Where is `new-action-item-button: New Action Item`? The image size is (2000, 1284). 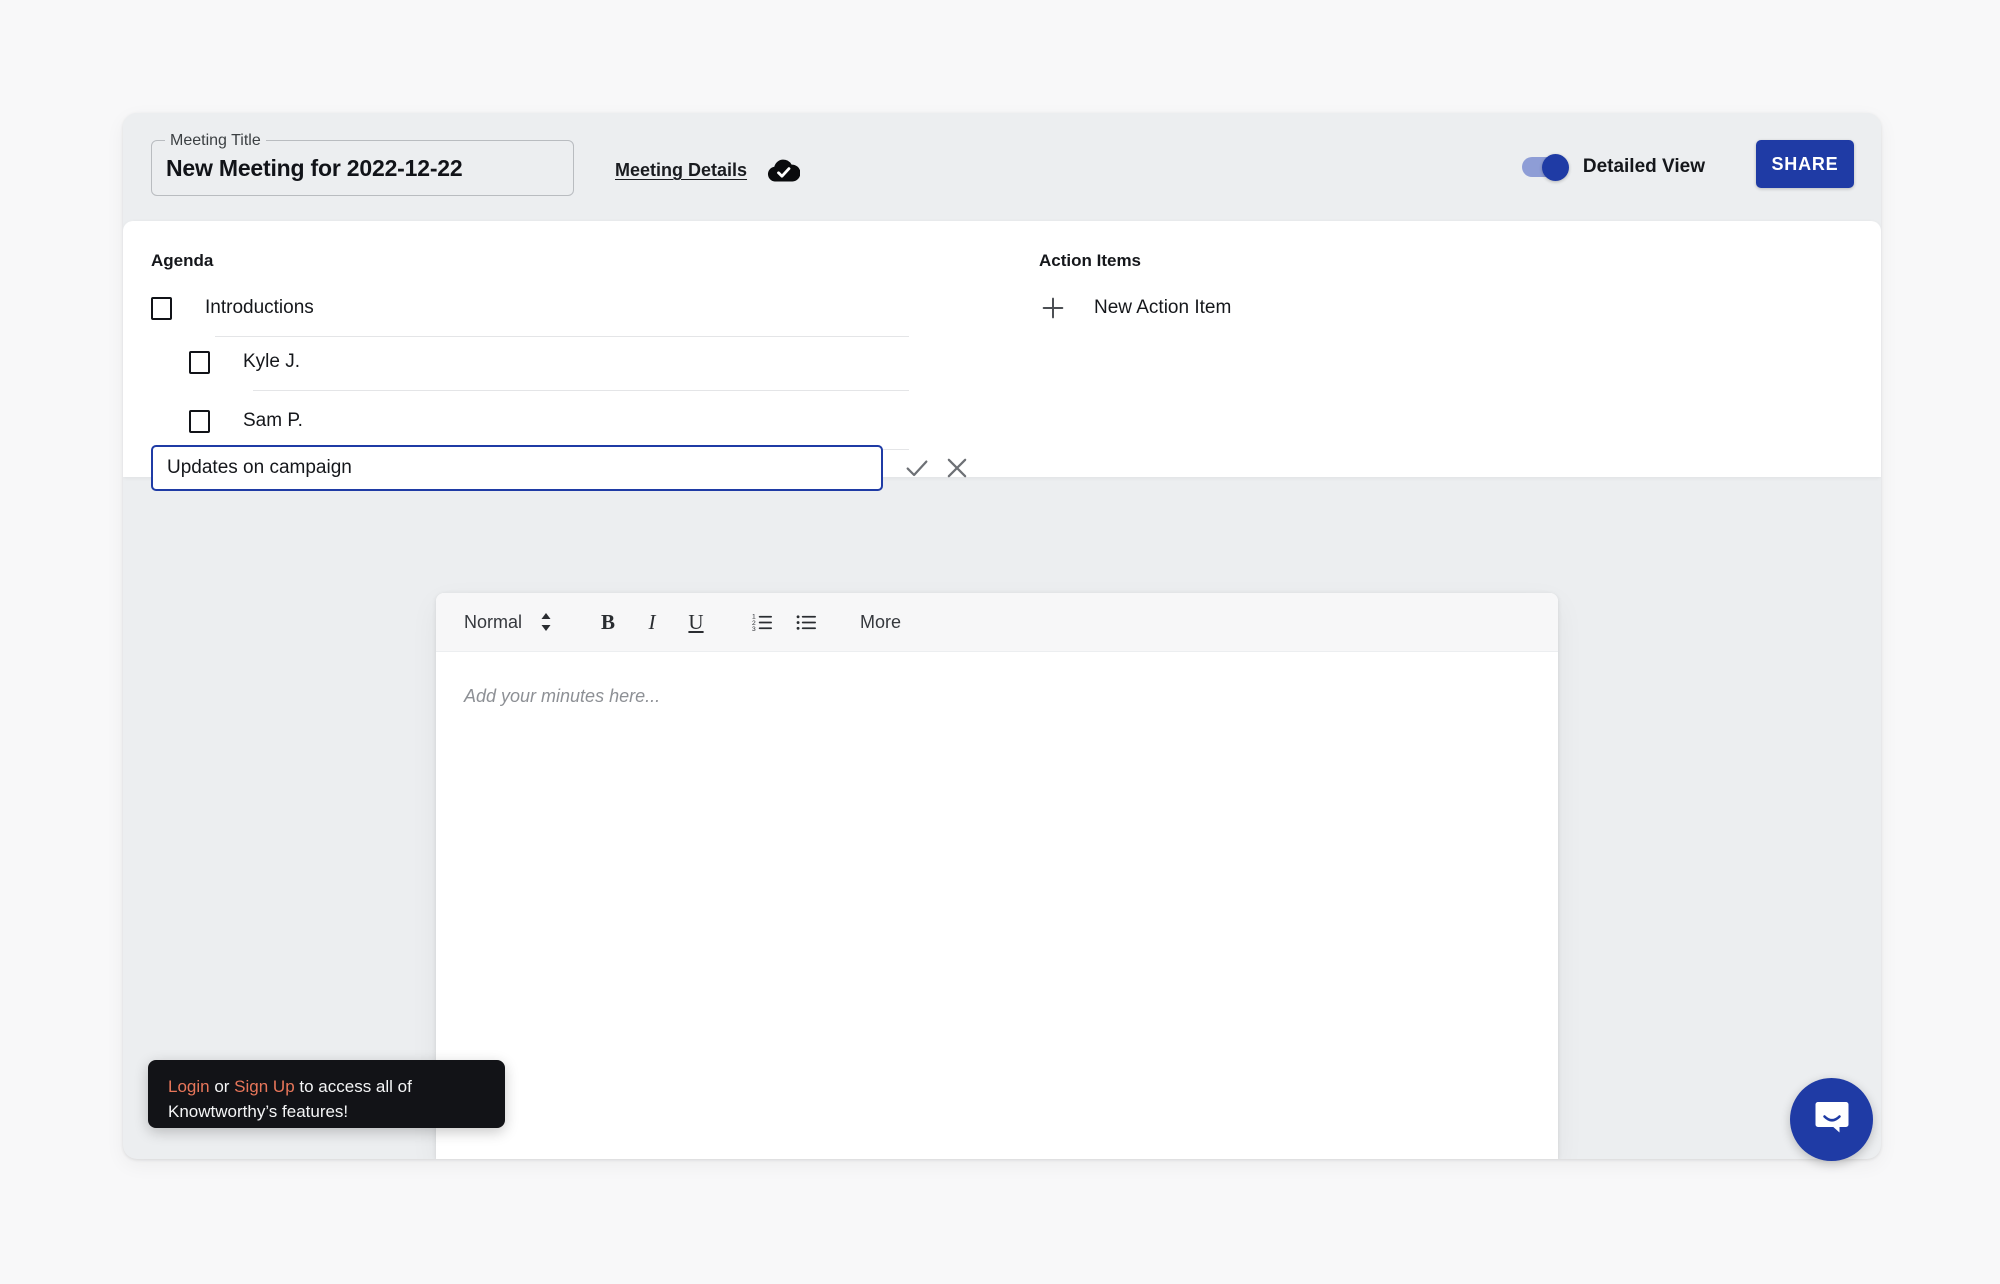 new-action-item-button: New Action Item is located at coordinates (1135, 308).